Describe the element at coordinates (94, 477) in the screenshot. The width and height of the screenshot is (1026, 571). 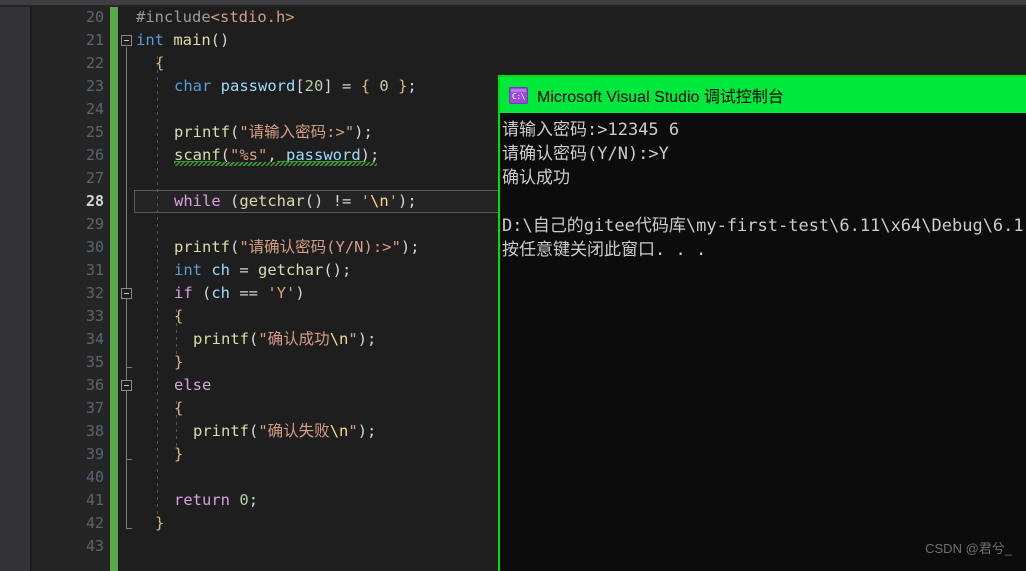
I see `line-number: 40` at that location.